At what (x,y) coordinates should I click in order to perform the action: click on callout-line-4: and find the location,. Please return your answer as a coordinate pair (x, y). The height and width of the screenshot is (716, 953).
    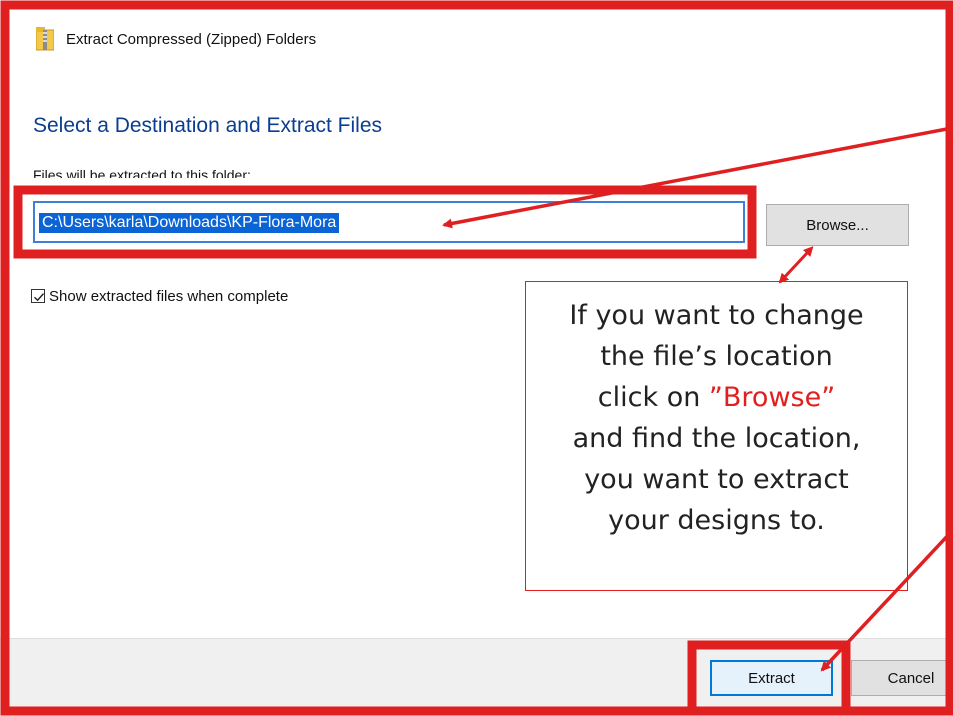
    Looking at the image, I should click on (716, 438).